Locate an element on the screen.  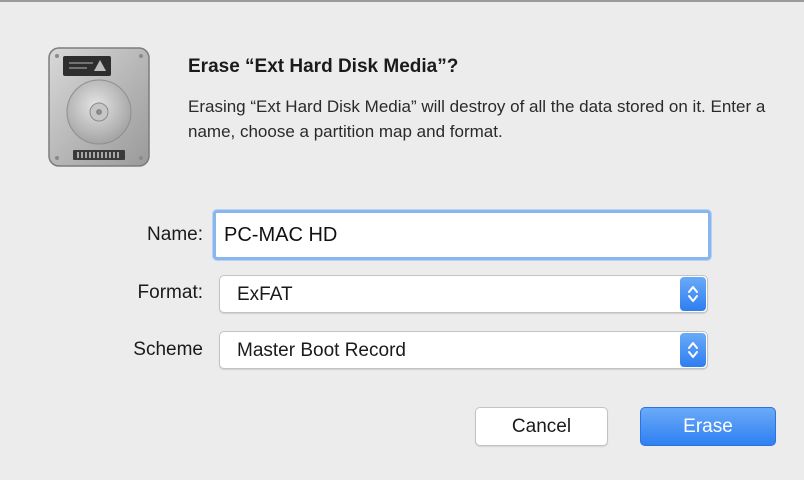
dialog-title: Erase “Ext Hard Disk Media”? is located at coordinates (323, 66).